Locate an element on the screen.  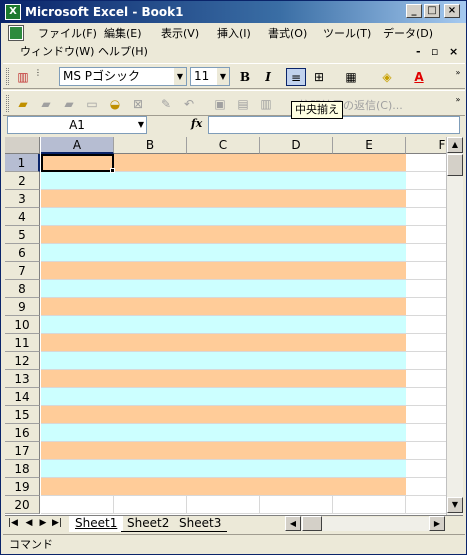
sheet-tab-2: Sheet2 is located at coordinates (148, 524).